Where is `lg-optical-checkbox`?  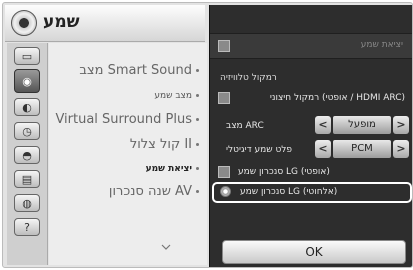 lg-optical-checkbox is located at coordinates (224, 172).